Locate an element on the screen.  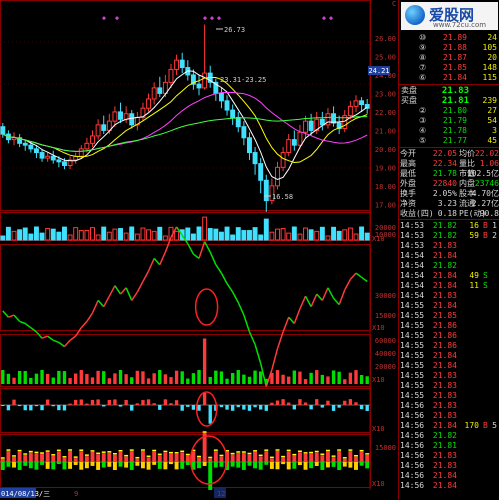
sell-level: ⑨ 21.88 105 is located at coordinates (449, 48).